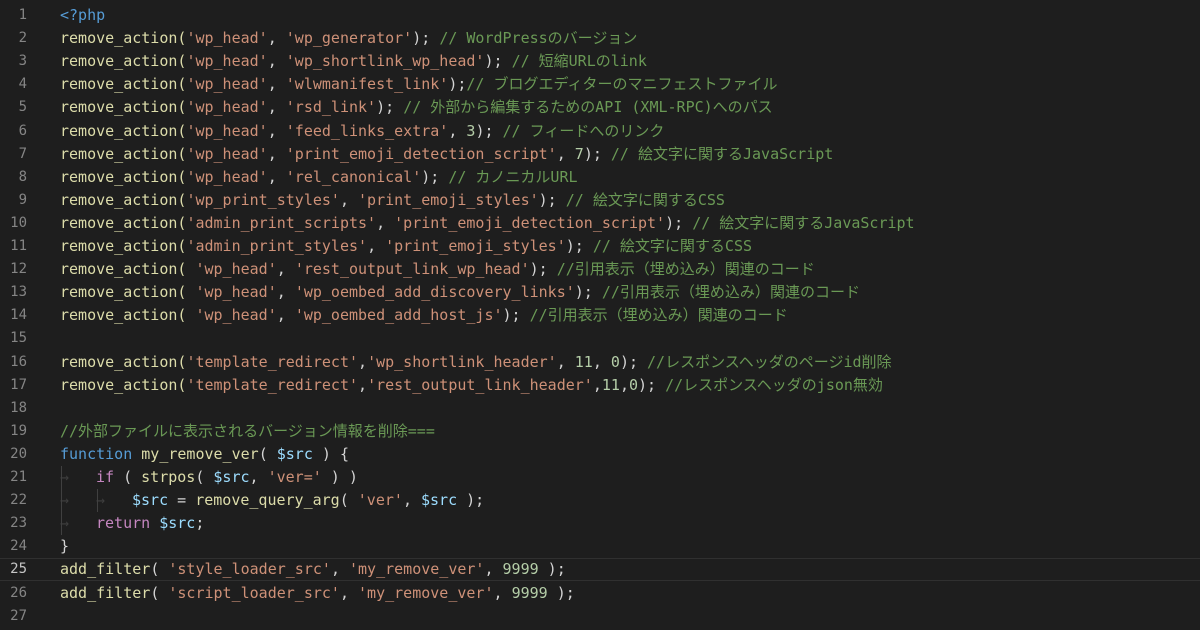 Image resolution: width=1200 pixels, height=630 pixels. I want to click on code-token: $src, so click(294, 453).